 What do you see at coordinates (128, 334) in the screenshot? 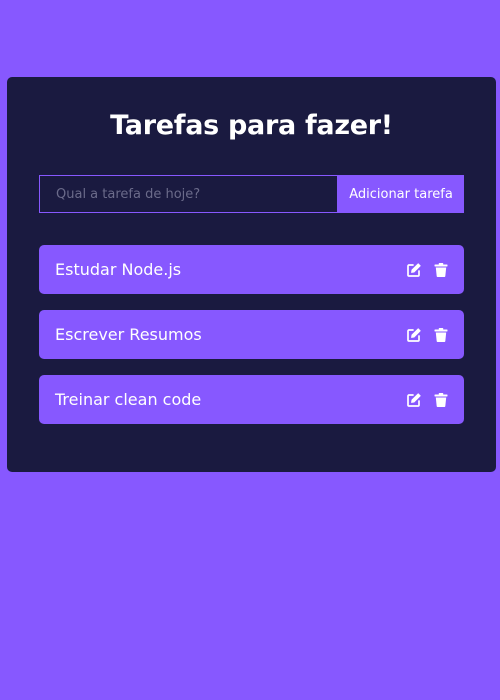
I see `todo-label: Escrever Resumos` at bounding box center [128, 334].